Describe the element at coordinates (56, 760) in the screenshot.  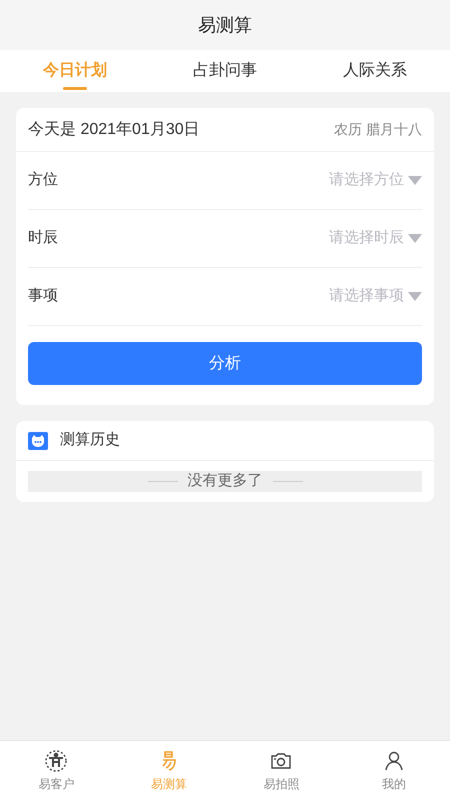
I see `body-circle-icon` at that location.